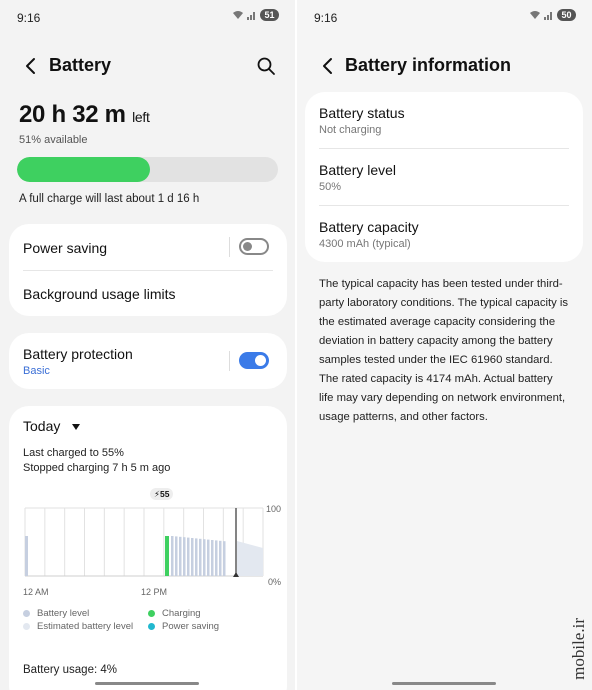 The width and height of the screenshot is (592, 690). I want to click on battery-protection-card: Battery protection Basic, so click(148, 361).